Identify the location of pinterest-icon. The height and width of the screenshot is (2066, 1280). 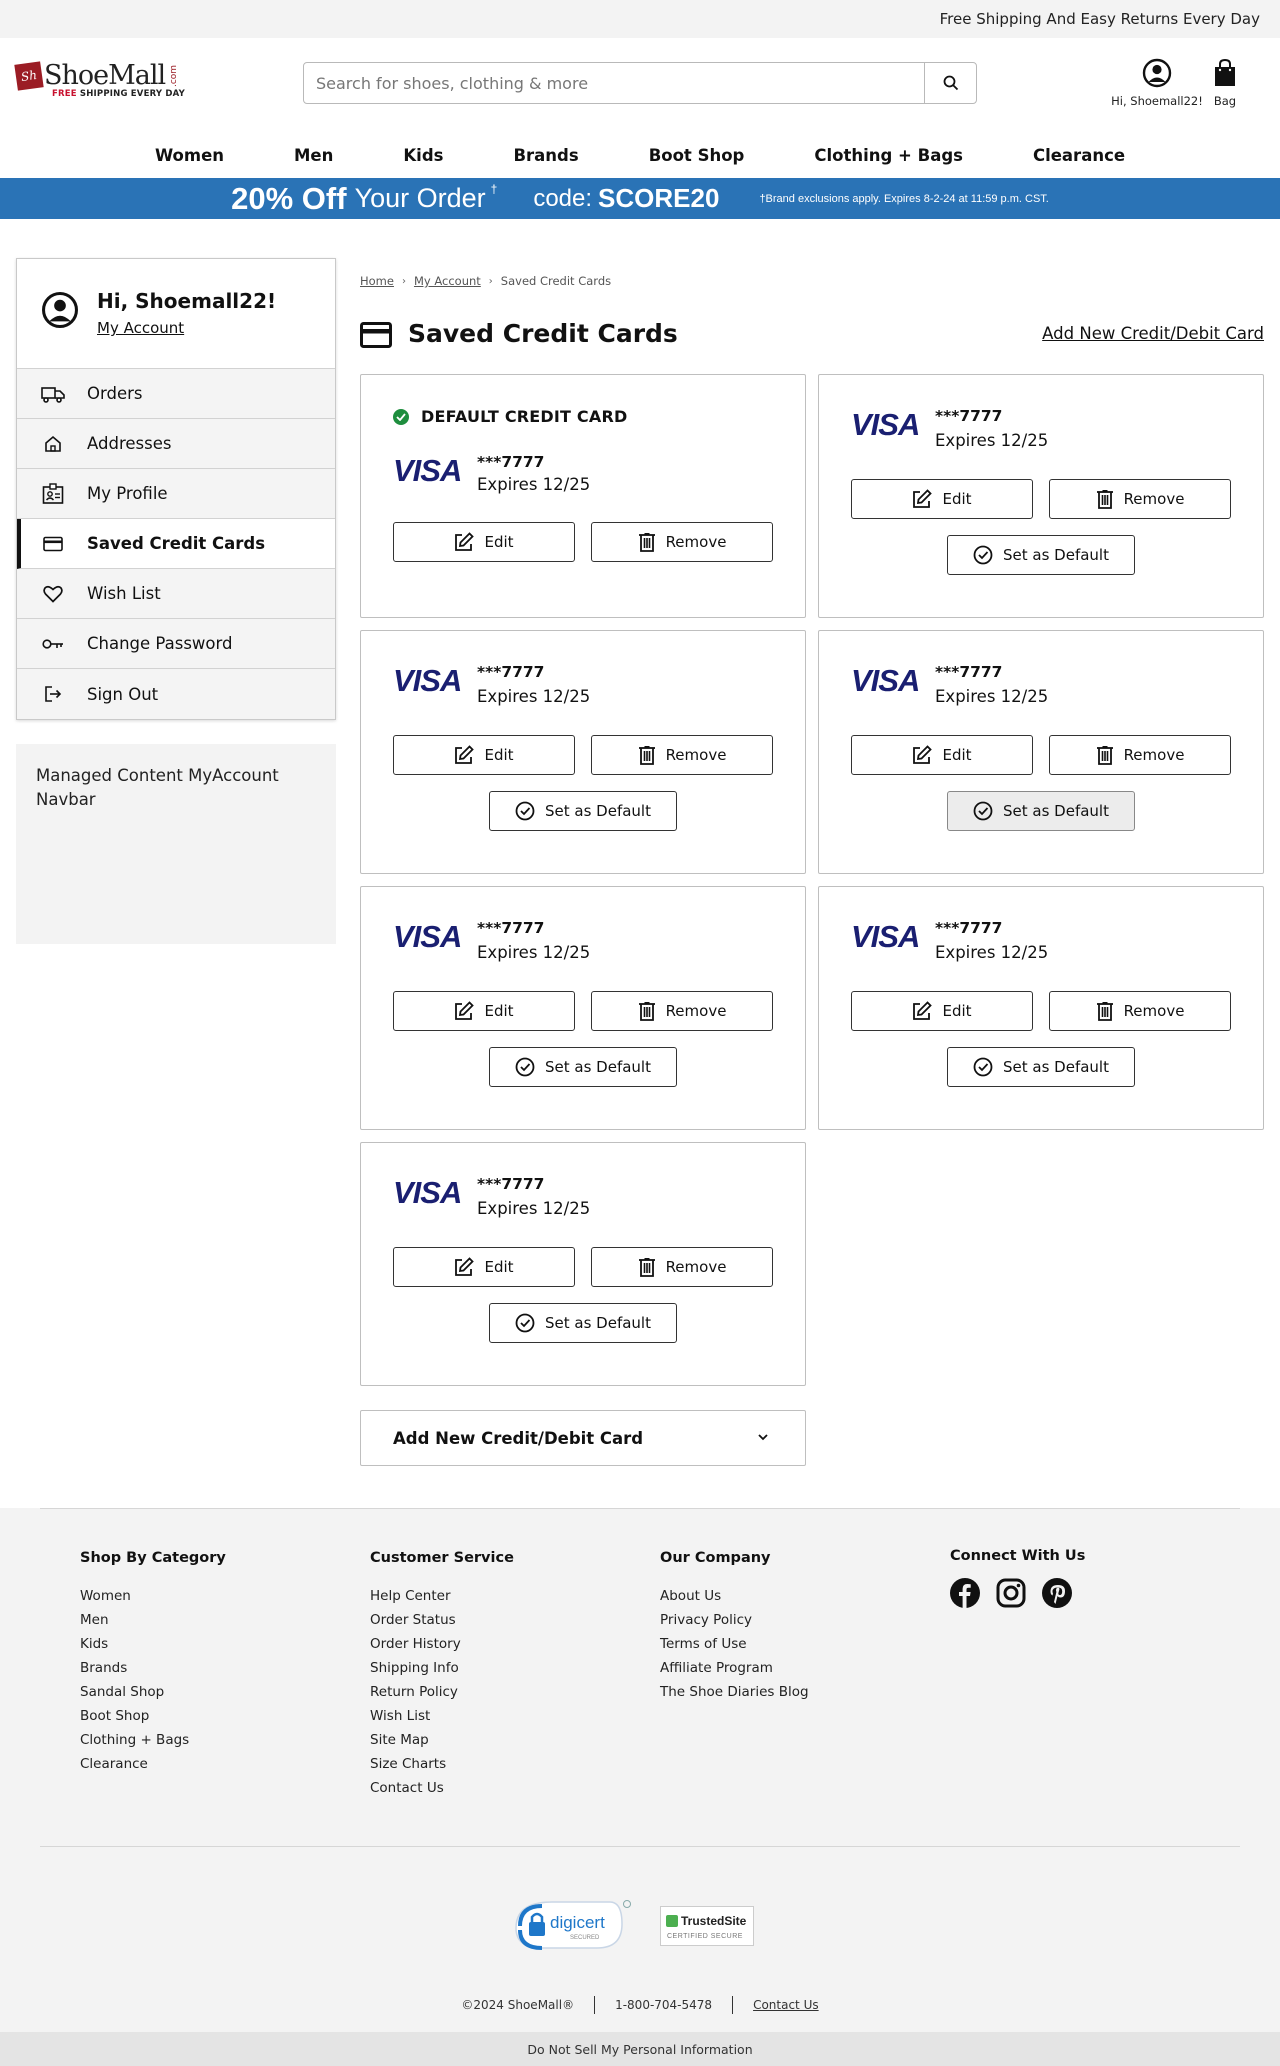
(1057, 1593).